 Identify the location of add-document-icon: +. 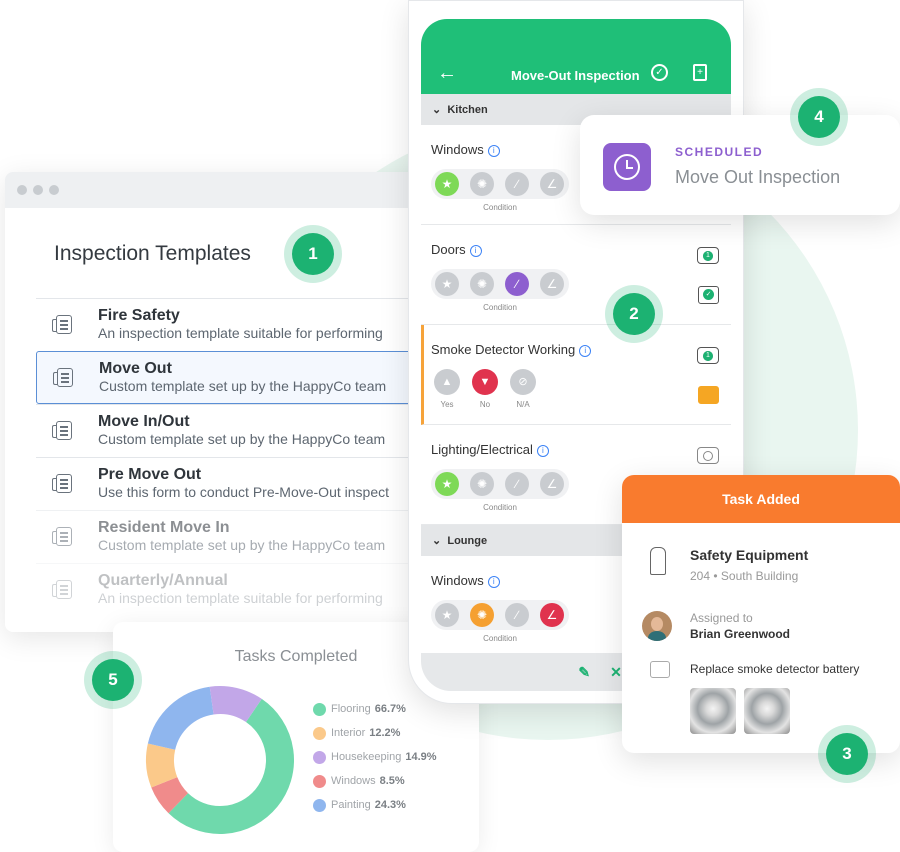
(700, 72).